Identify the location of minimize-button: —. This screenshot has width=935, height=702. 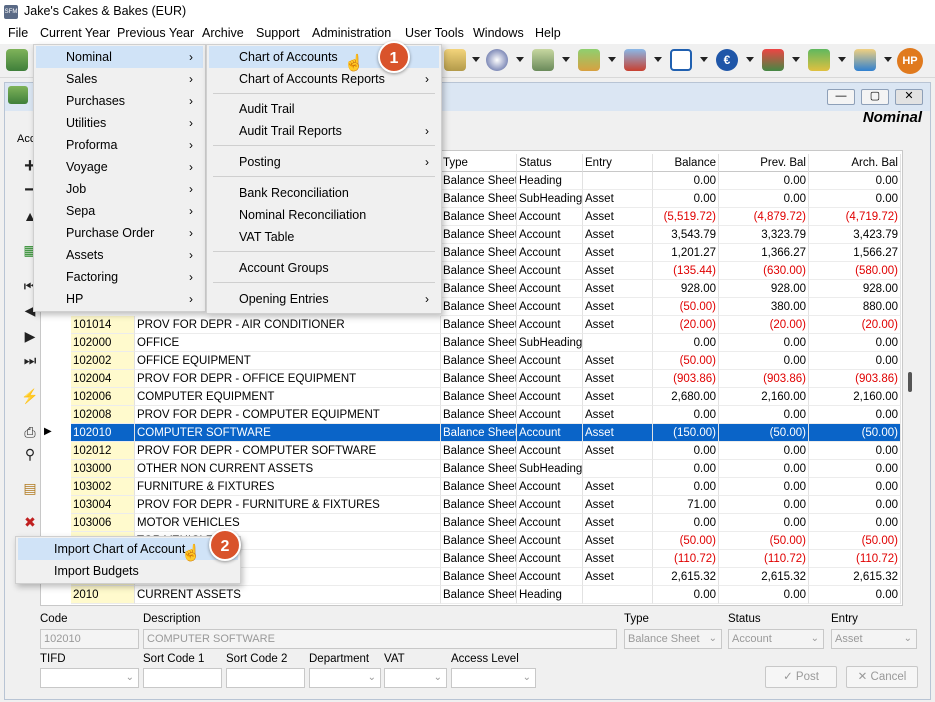
(841, 97).